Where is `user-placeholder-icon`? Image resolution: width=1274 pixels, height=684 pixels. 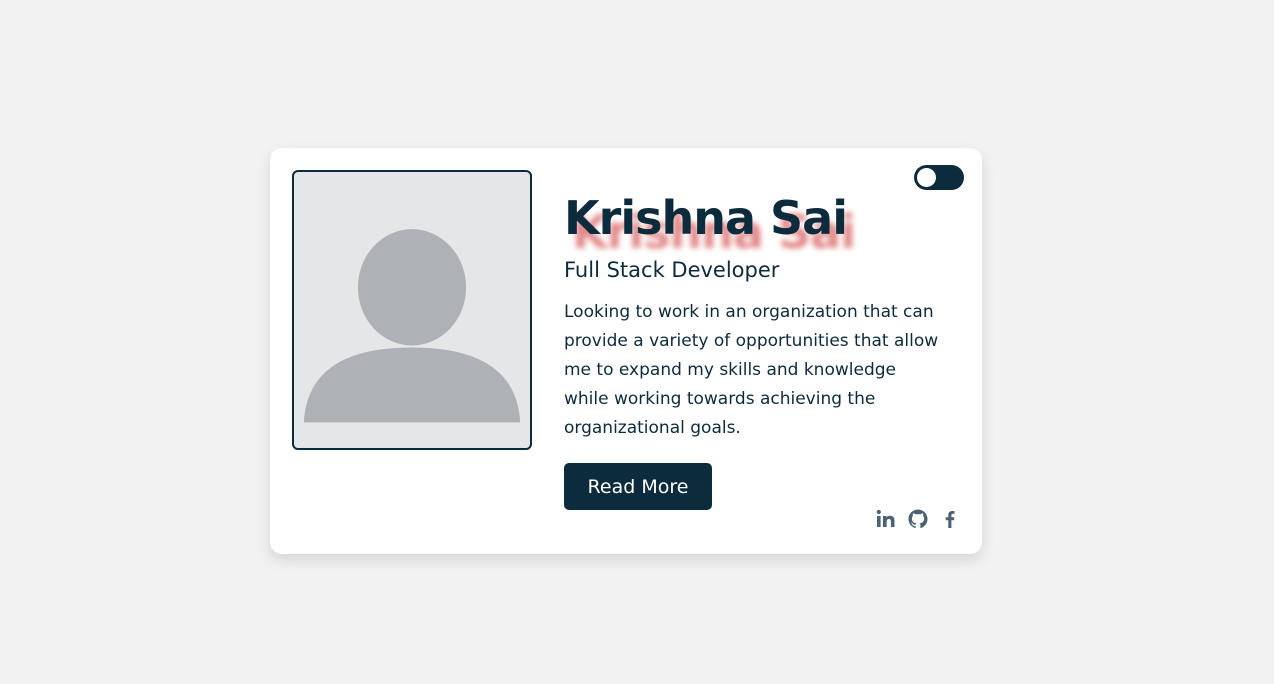
user-placeholder-icon is located at coordinates (412, 326).